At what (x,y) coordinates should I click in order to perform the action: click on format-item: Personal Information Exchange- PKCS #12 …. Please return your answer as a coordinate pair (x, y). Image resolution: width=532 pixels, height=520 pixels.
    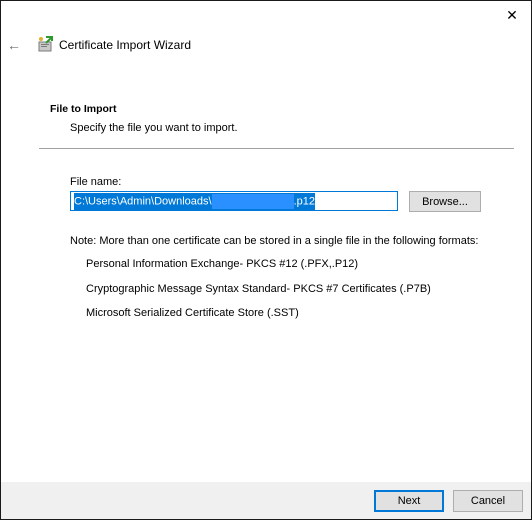
    Looking at the image, I should click on (222, 264).